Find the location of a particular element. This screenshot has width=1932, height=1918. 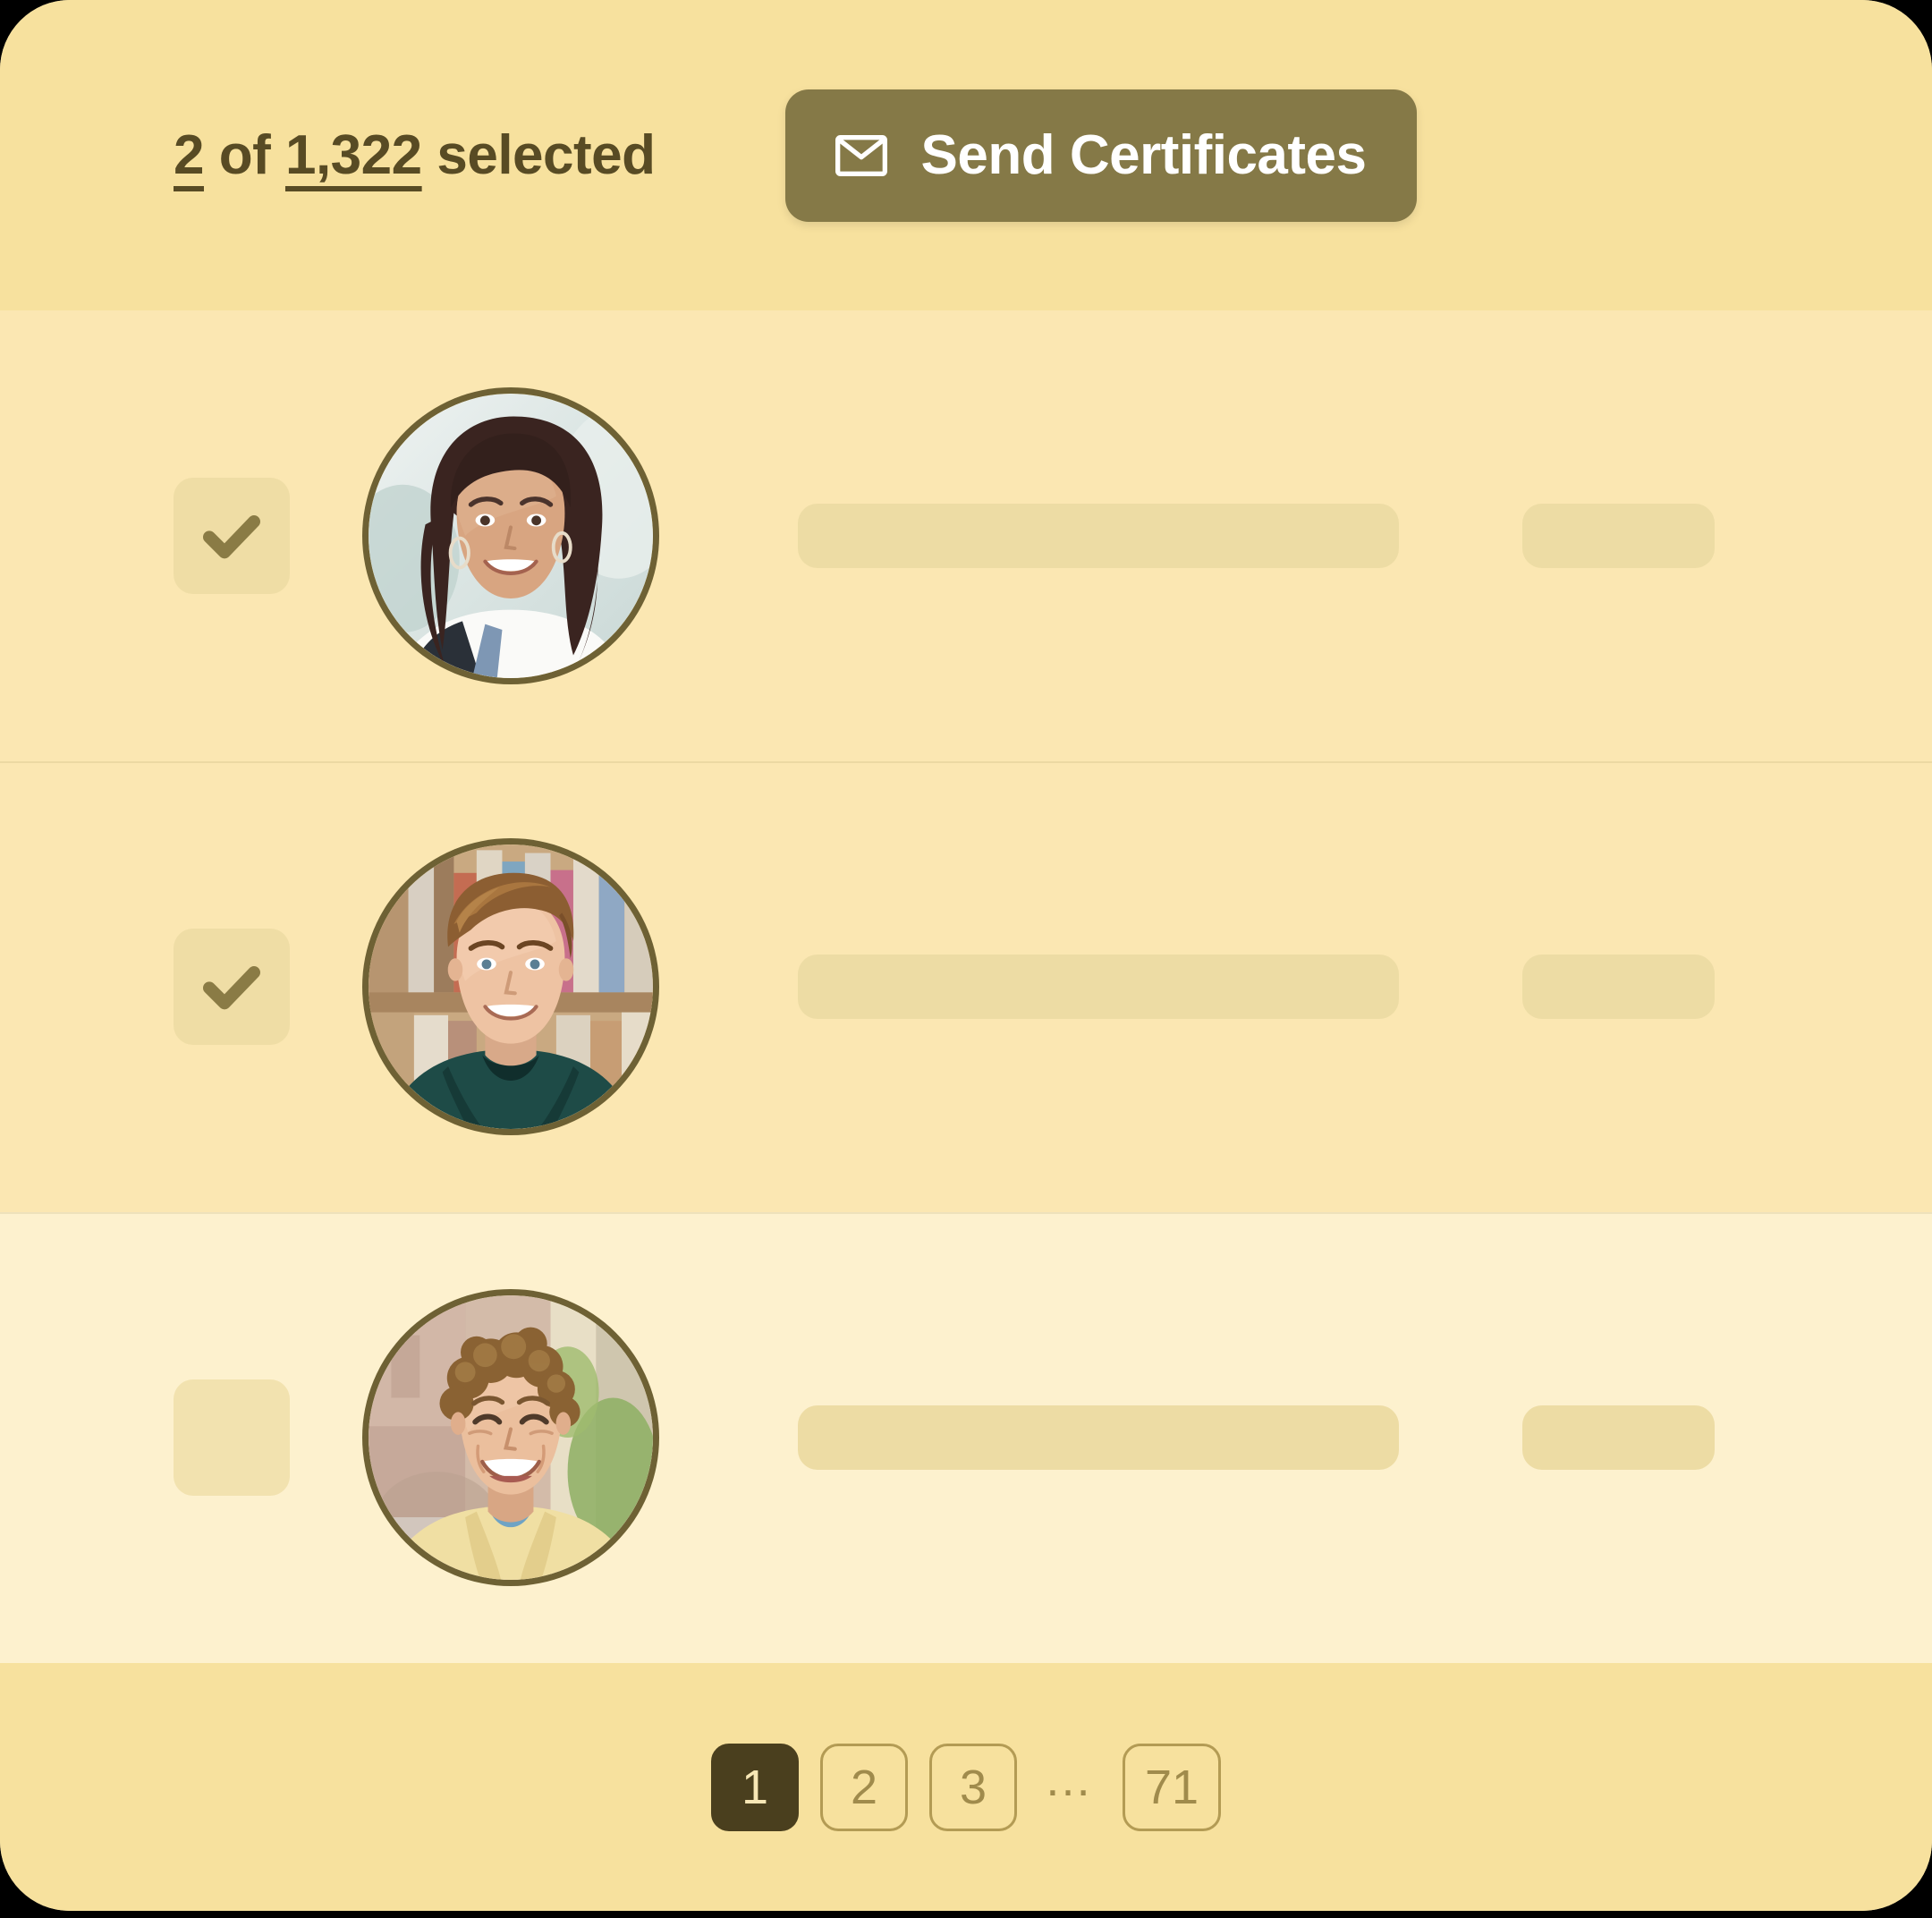

page-button-2: 2 is located at coordinates (864, 1787).